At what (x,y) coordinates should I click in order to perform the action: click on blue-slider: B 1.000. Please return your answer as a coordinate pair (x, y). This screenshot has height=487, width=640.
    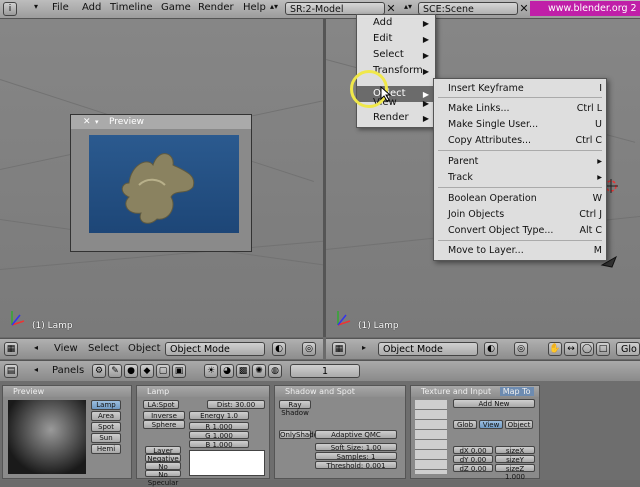
    Looking at the image, I should click on (219, 444).